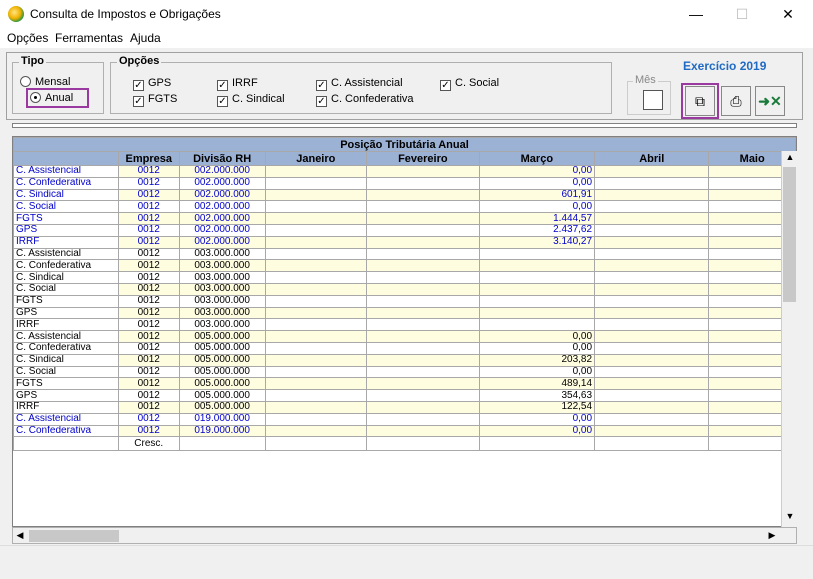 This screenshot has height=579, width=813. Describe the element at coordinates (469, 84) in the screenshot. I see `check-social: ✓ C. Social` at that location.